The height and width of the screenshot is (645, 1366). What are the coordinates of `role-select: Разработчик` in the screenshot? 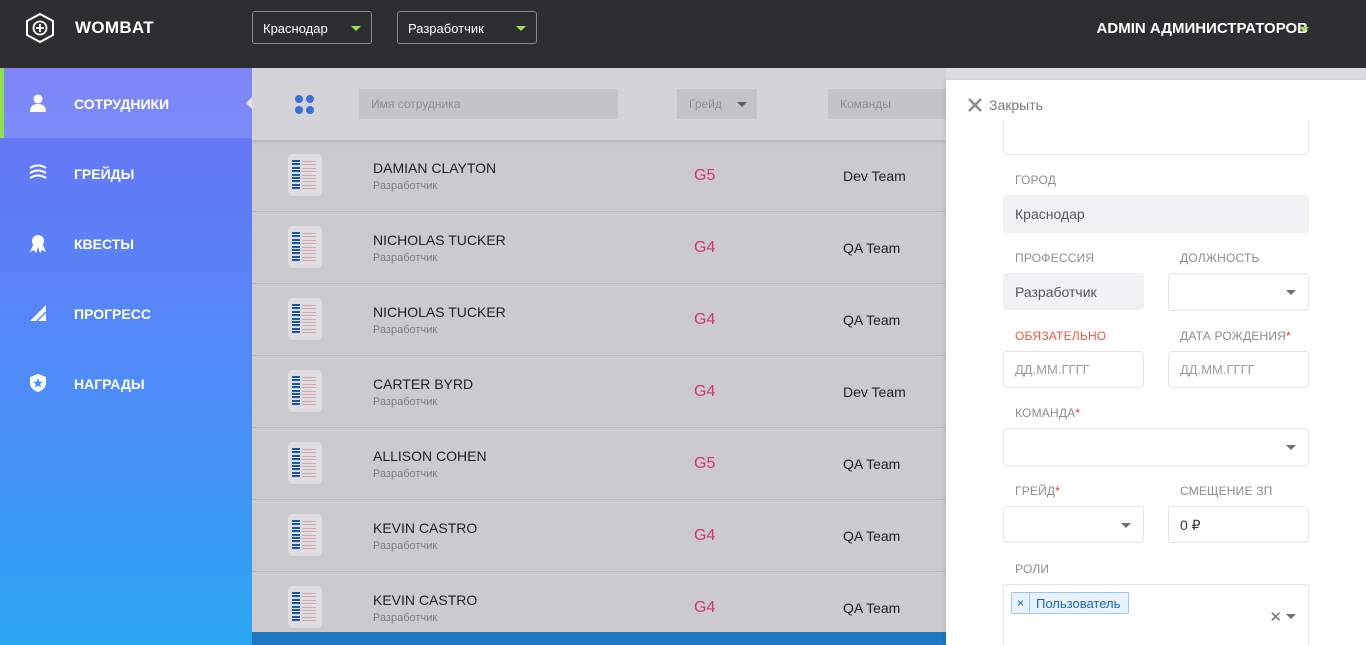 It's located at (467, 27).